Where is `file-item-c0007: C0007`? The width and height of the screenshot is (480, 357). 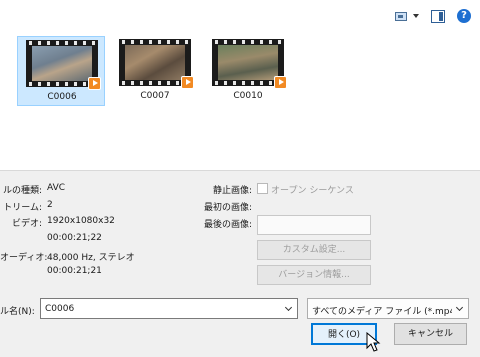 file-item-c0007: C0007 is located at coordinates (155, 71).